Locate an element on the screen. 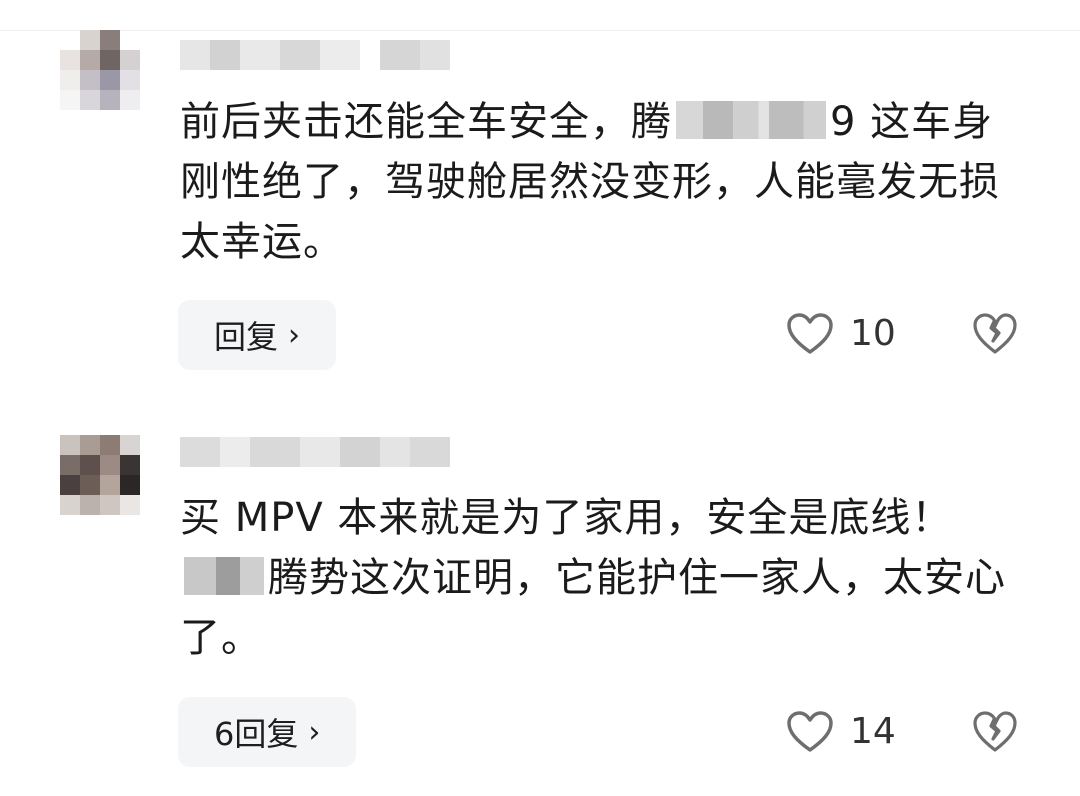 This screenshot has height=796, width=1080. like-count: 10 is located at coordinates (873, 333).